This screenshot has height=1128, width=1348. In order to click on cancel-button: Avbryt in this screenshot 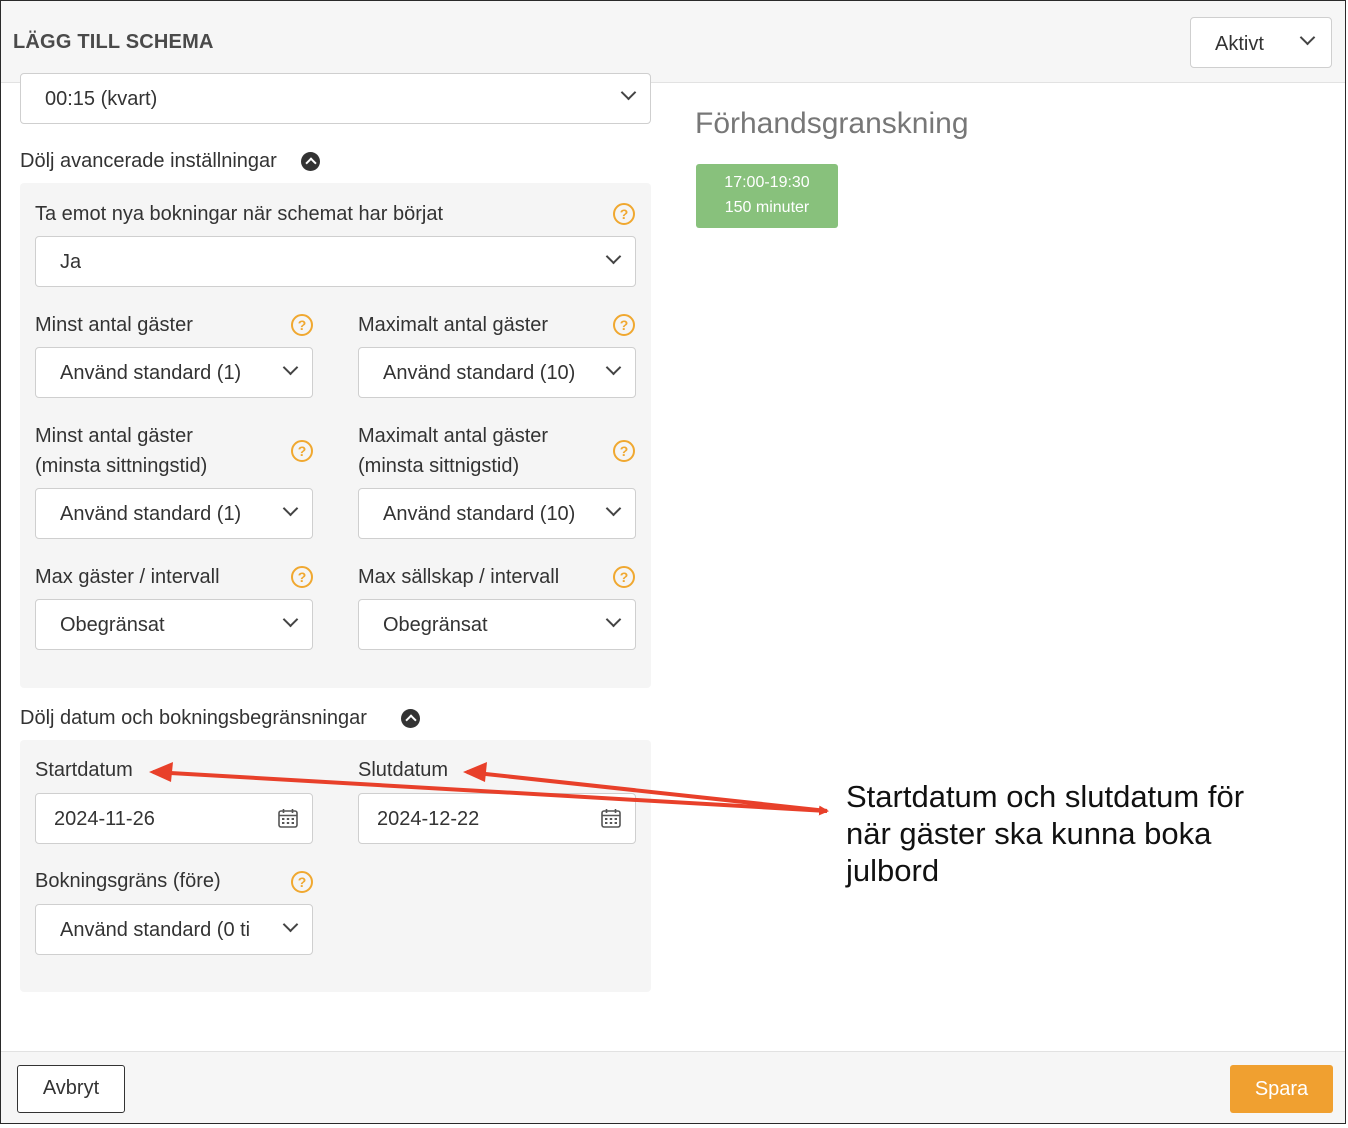, I will do `click(71, 1089)`.